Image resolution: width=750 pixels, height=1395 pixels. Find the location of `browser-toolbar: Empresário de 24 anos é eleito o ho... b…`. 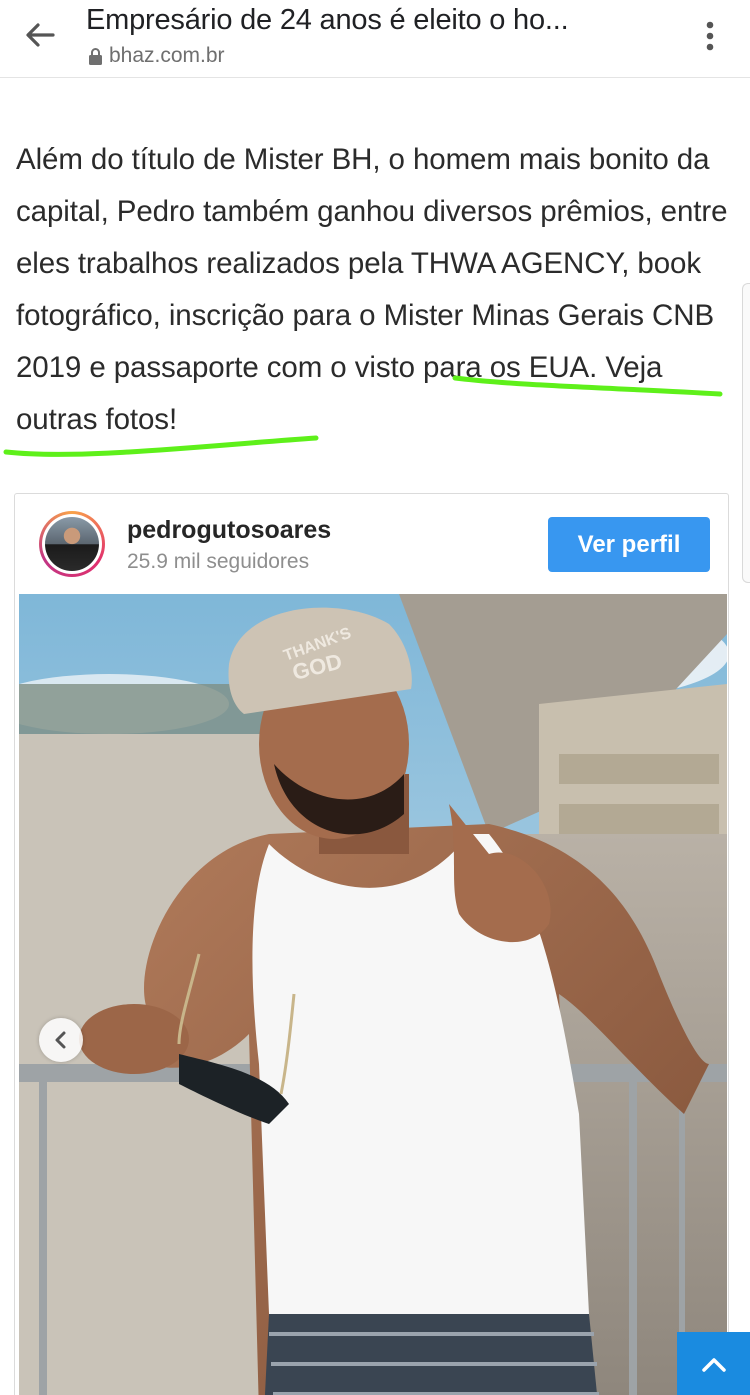

browser-toolbar: Empresário de 24 anos é eleito o ho... b… is located at coordinates (375, 39).